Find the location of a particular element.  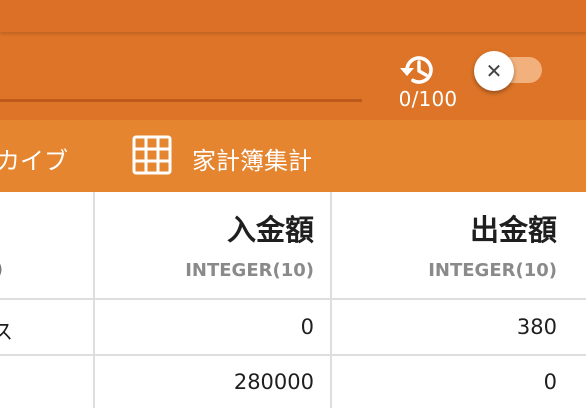

tab-summary-label: 家計簿集計 is located at coordinates (252, 161).